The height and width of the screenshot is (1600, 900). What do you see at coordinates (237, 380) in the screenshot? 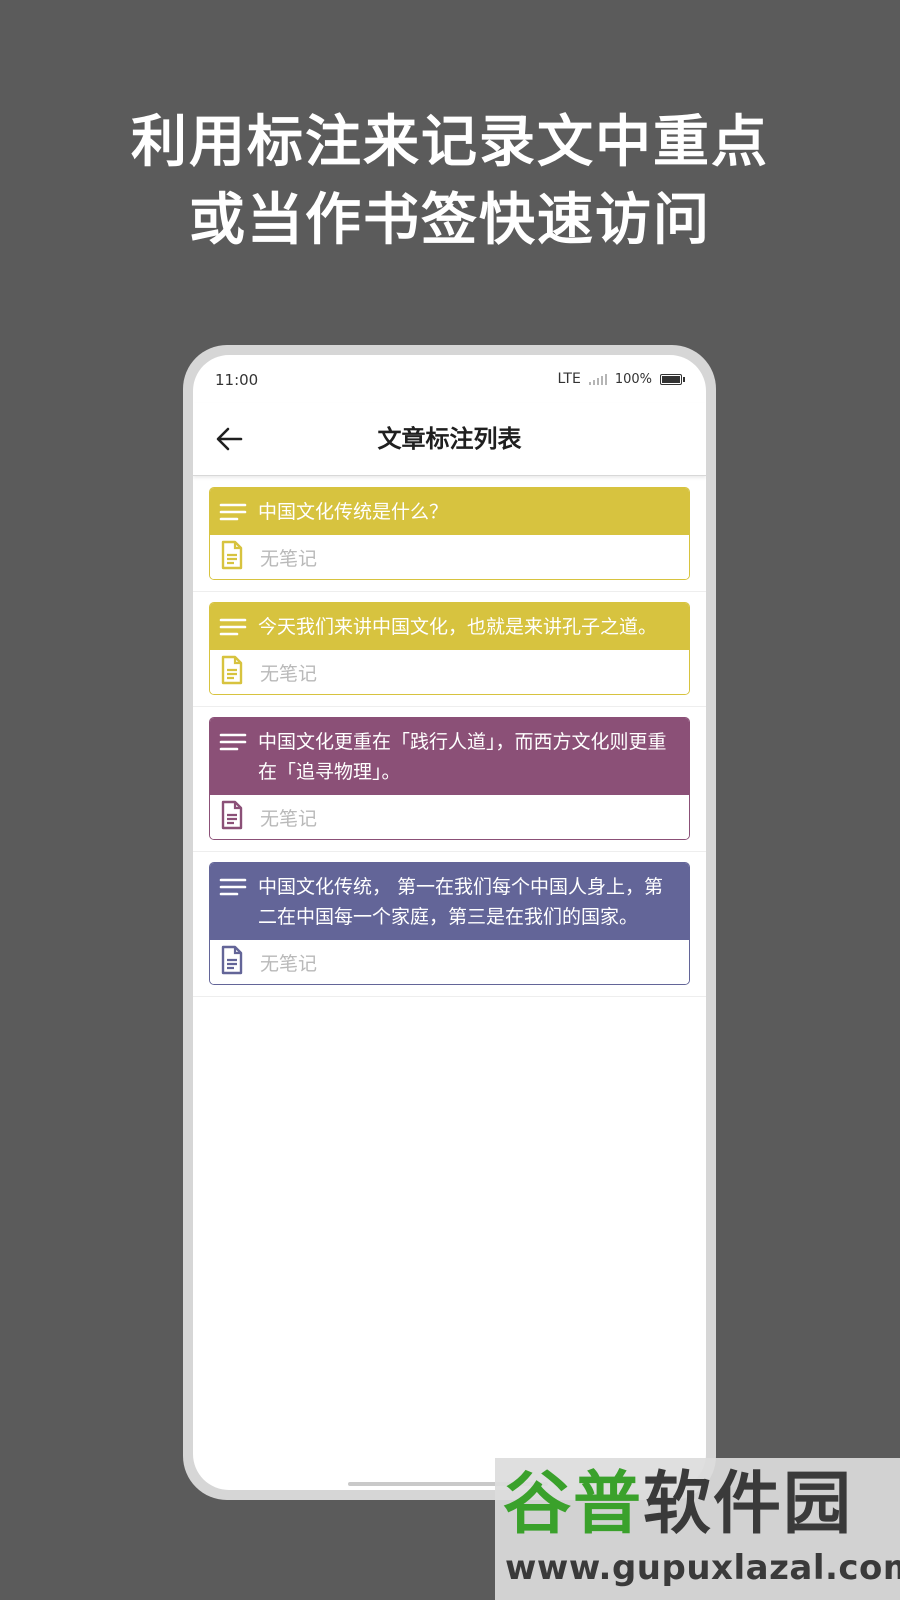
I see `status-time: 11:00` at bounding box center [237, 380].